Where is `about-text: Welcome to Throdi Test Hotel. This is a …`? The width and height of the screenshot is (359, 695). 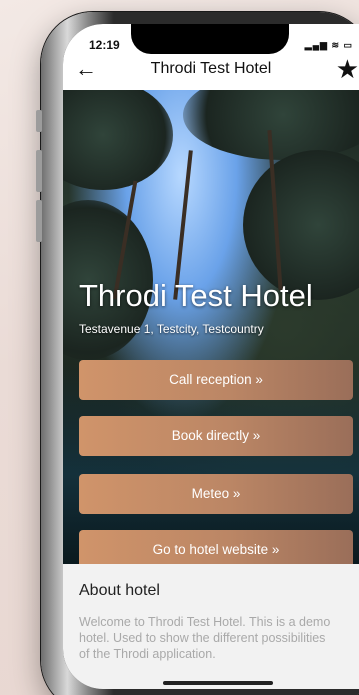
about-text: Welcome to Throdi Test Hotel. This is a … is located at coordinates (205, 638).